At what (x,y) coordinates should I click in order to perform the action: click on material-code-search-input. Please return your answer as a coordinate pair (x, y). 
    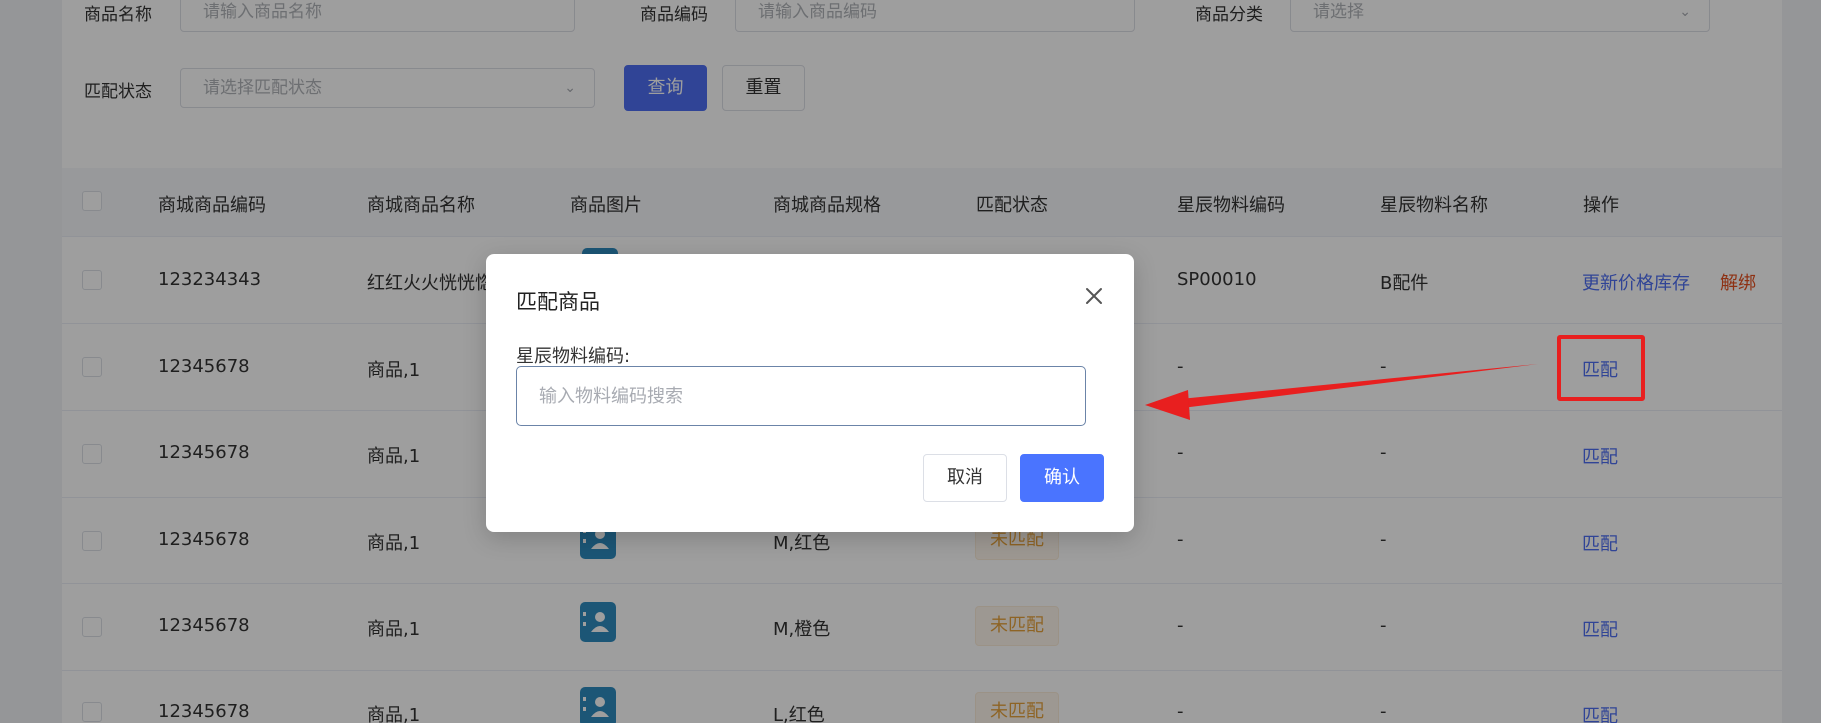
    Looking at the image, I should click on (801, 396).